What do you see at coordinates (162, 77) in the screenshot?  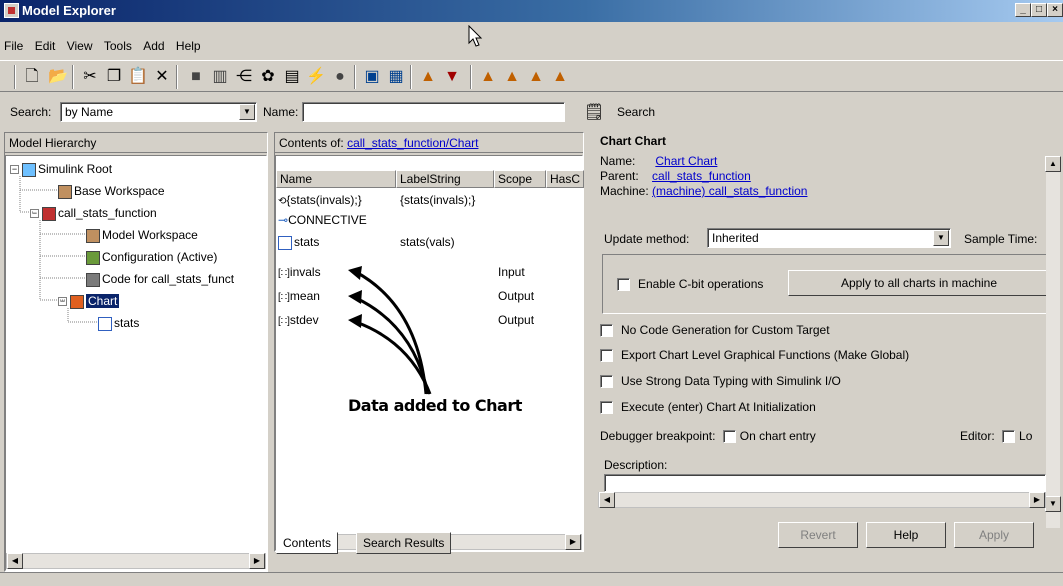 I see `delete-icon: ✕` at bounding box center [162, 77].